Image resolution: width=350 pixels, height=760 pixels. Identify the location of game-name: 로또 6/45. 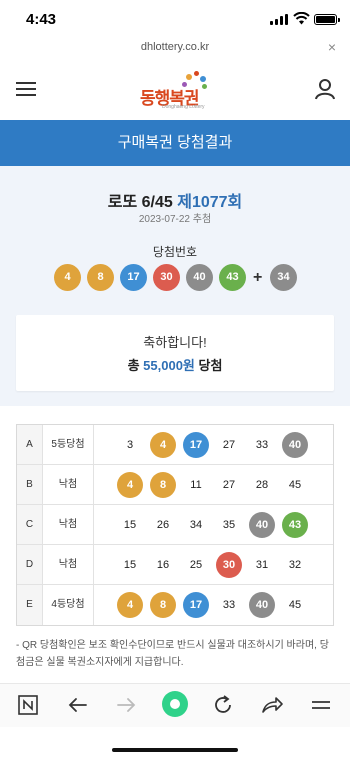
(140, 202).